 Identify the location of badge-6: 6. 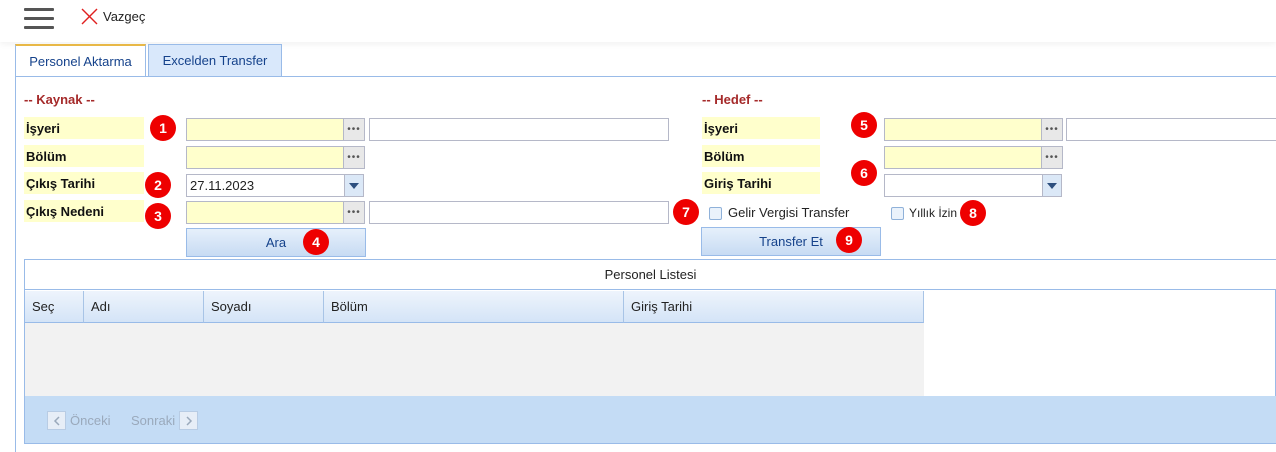
(864, 173).